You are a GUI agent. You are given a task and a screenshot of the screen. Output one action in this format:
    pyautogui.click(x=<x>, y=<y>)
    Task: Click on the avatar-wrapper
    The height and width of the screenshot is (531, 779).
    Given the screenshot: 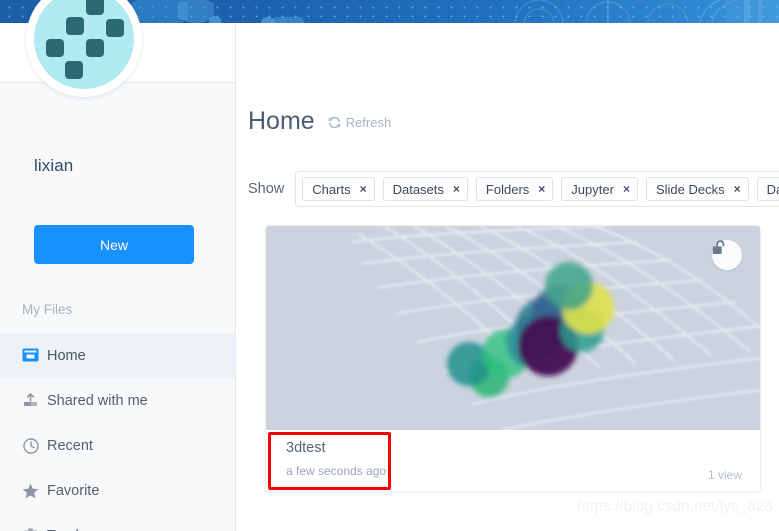 What is the action you would take?
    pyautogui.click(x=84, y=48)
    